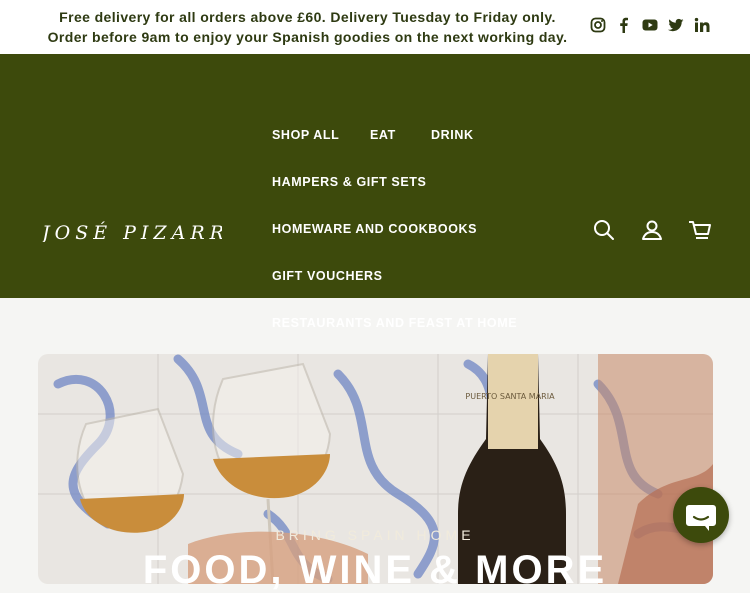 This screenshot has width=750, height=593. I want to click on social-links, so click(650, 25).